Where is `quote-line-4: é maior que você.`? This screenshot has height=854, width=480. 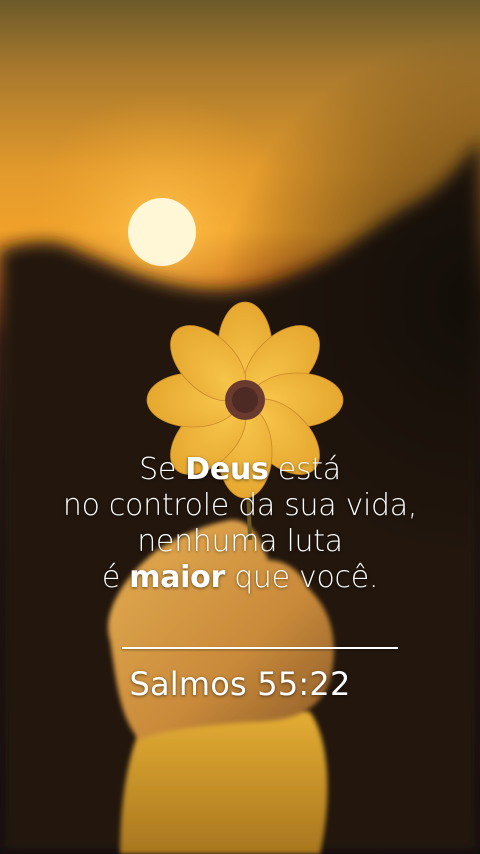
quote-line-4: é maior que você. is located at coordinates (240, 577).